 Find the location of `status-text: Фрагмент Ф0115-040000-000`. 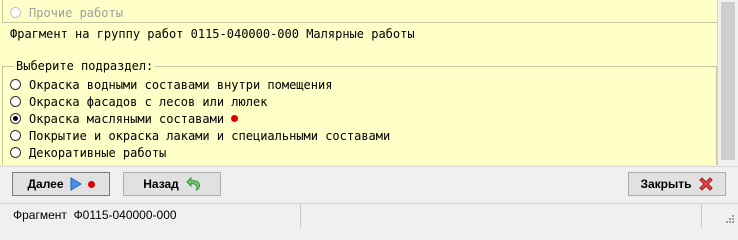

status-text: Фрагмент Ф0115-040000-000 is located at coordinates (95, 215).